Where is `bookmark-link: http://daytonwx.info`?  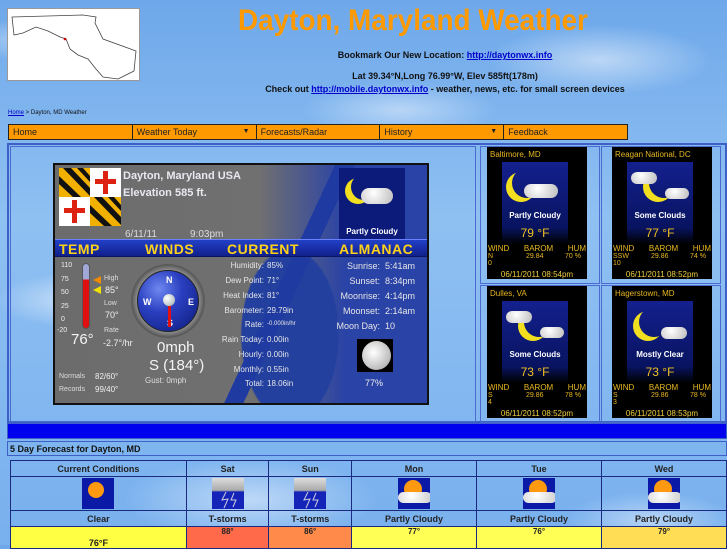
bookmark-link: http://daytonwx.info is located at coordinates (510, 55).